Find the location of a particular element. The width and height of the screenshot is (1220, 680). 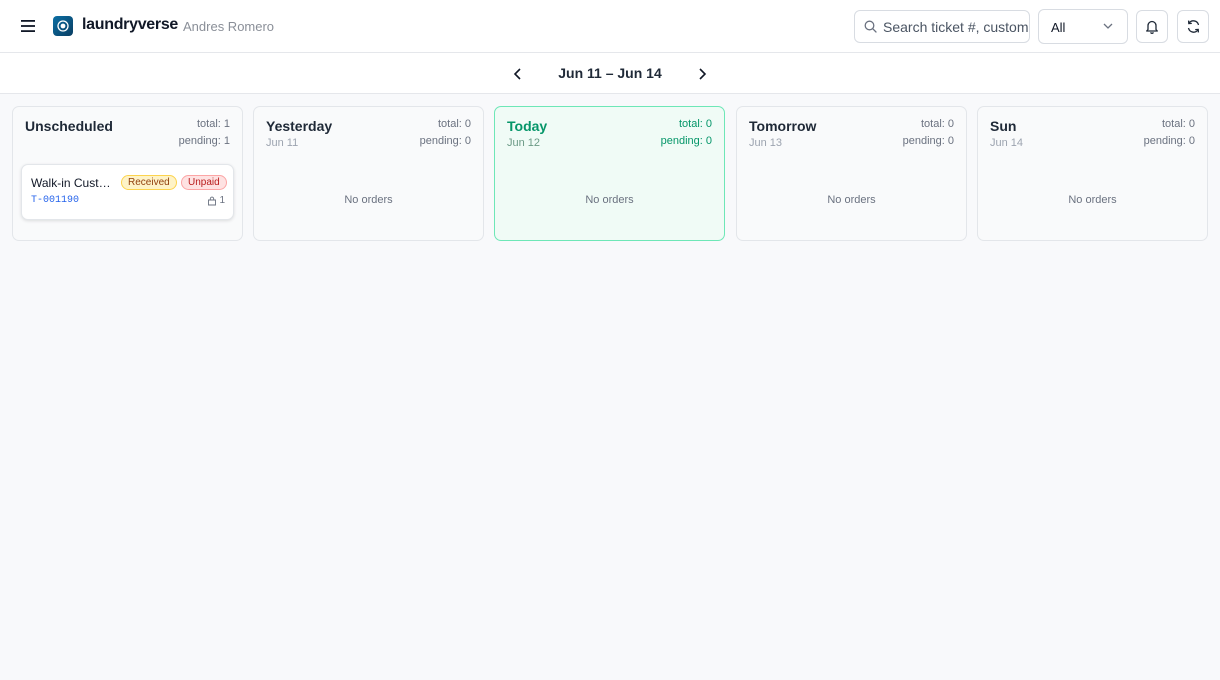

next-range-button is located at coordinates (702, 74).